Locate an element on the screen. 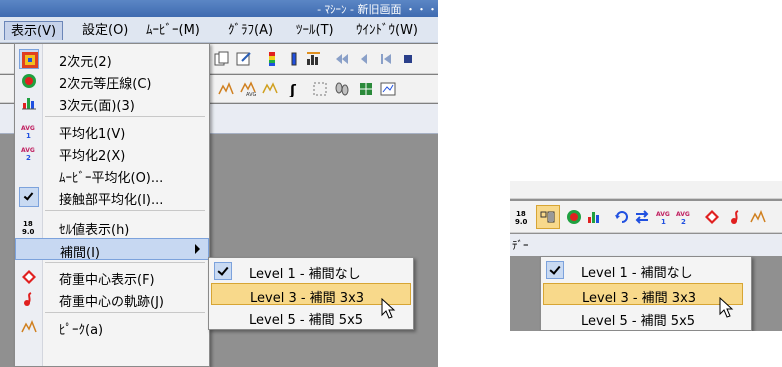 This screenshot has width=782, height=367. menu-item-label: 2次元(2) is located at coordinates (85, 62).